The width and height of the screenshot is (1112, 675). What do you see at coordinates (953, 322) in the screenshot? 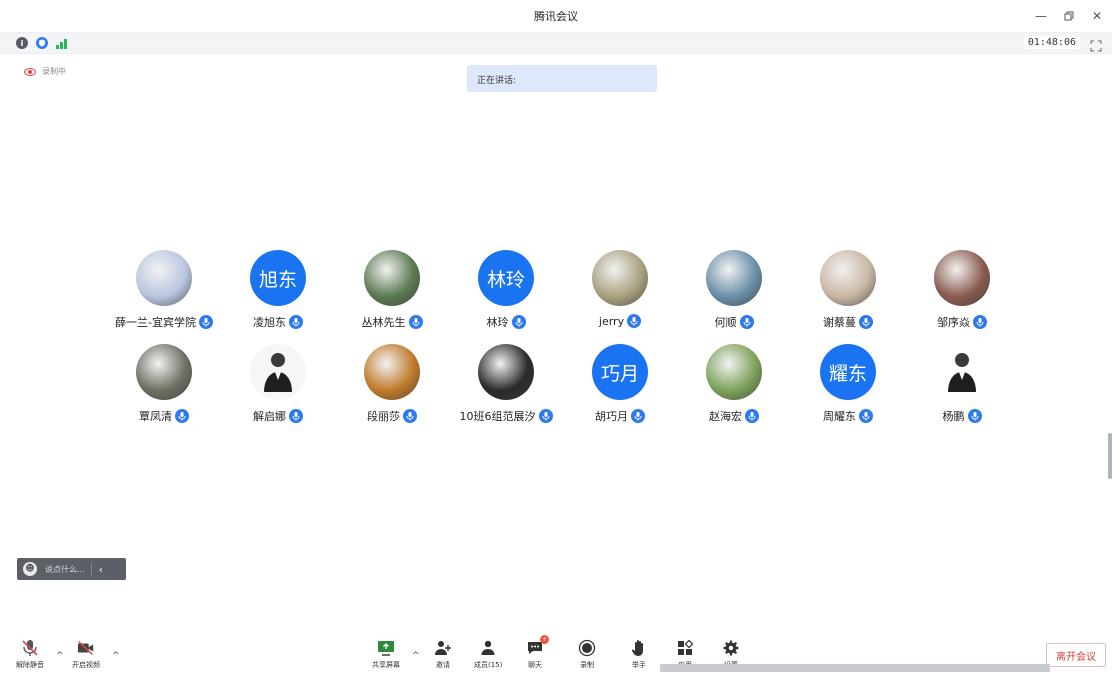
I see `participant-name: 邹序焱` at bounding box center [953, 322].